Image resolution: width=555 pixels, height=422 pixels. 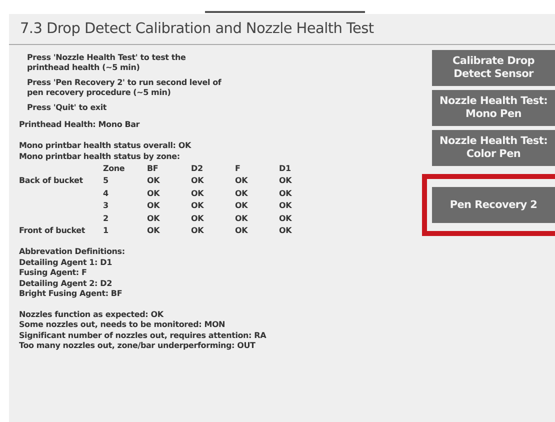 I want to click on instruction-text: Press 'Pen Recovery 2' to run second level of pen recovery procedure (~5 min), so click(x=124, y=88).